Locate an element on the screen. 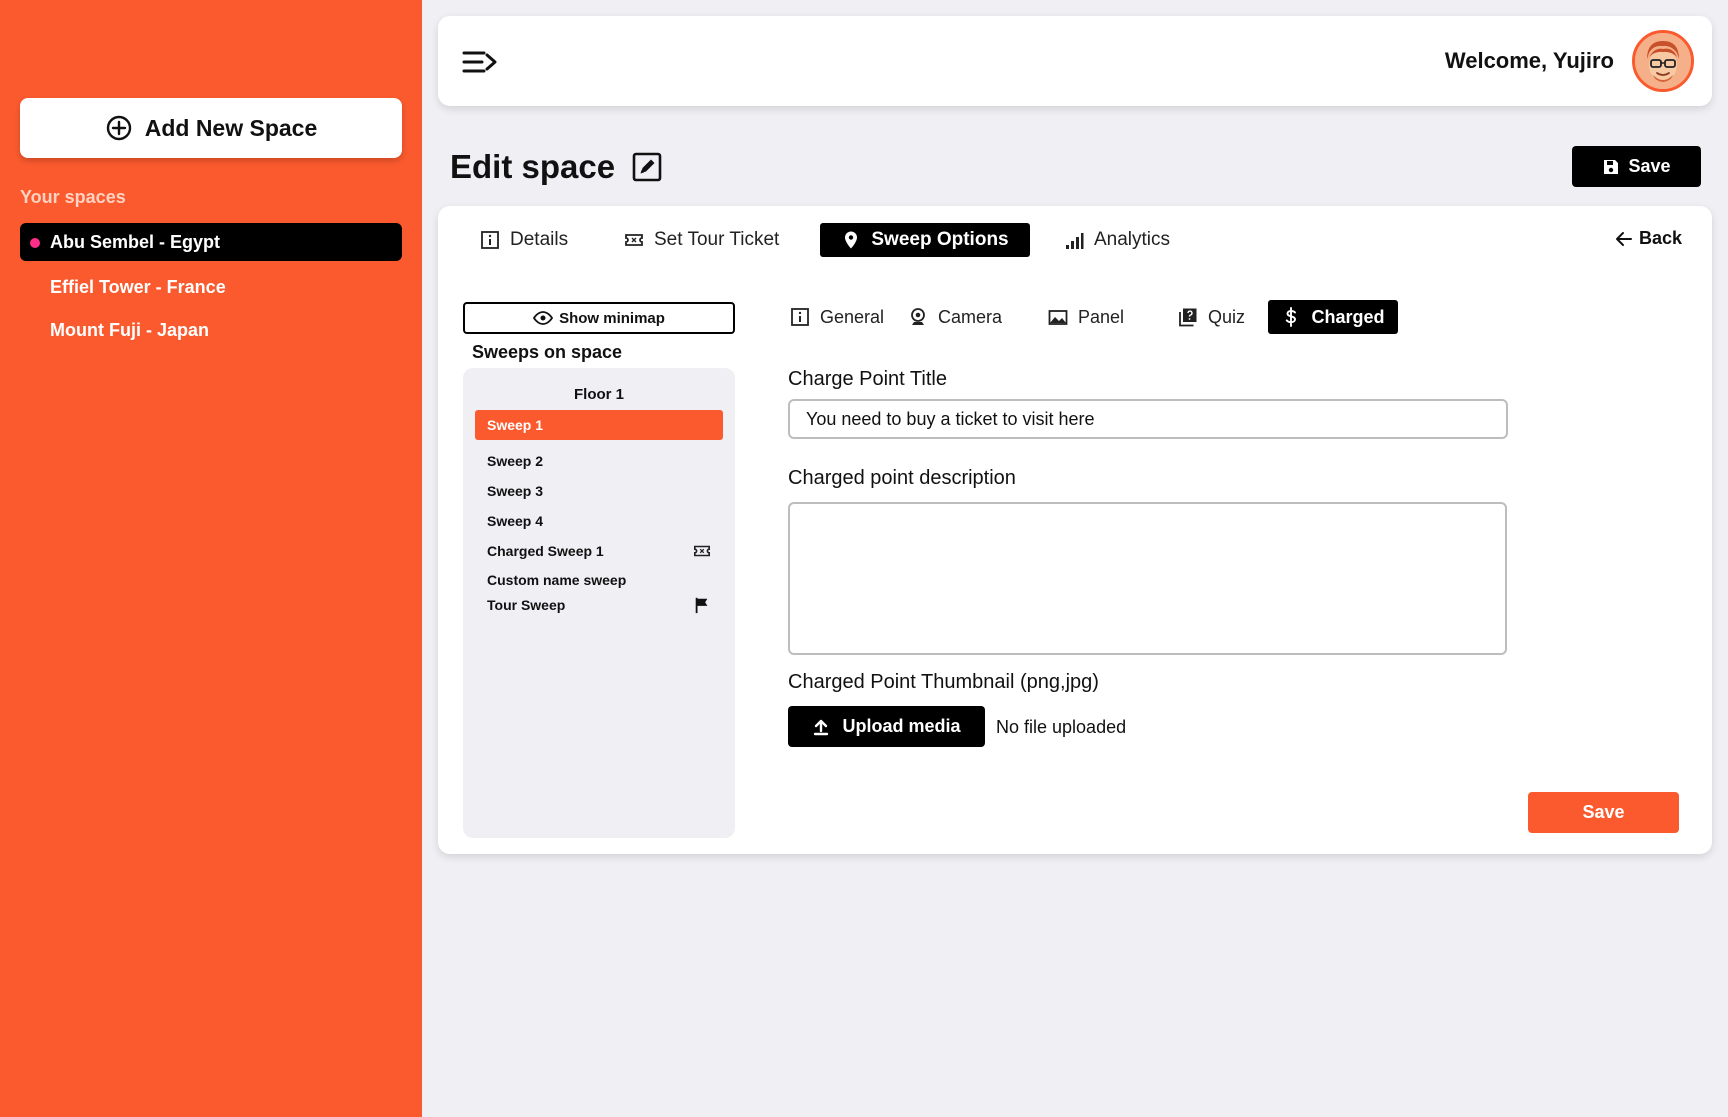  space-label: Mount Fuji - Japan is located at coordinates (129, 329).